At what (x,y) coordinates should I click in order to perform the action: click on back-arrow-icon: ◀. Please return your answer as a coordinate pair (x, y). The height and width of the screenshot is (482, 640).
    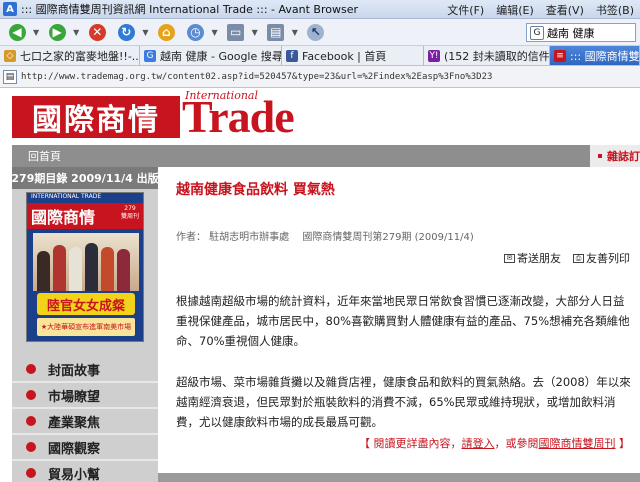
    Looking at the image, I should click on (17, 32).